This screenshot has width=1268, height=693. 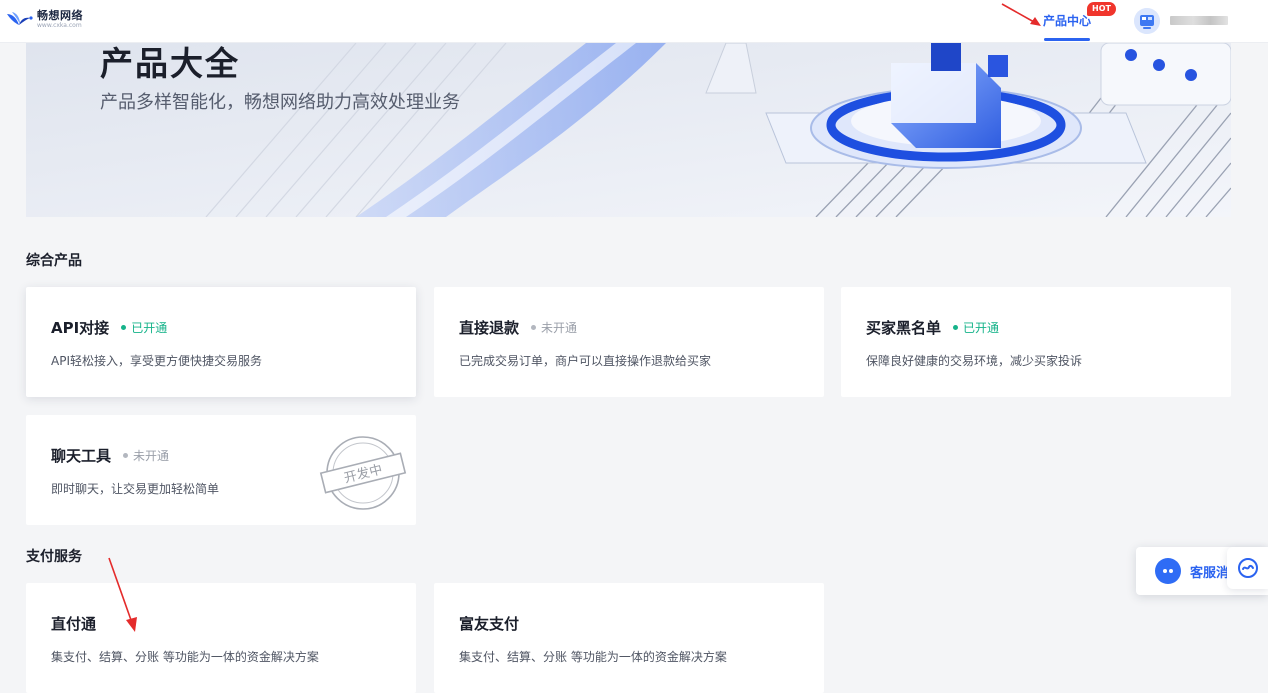 I want to click on card-name: 富友支付, so click(x=489, y=624).